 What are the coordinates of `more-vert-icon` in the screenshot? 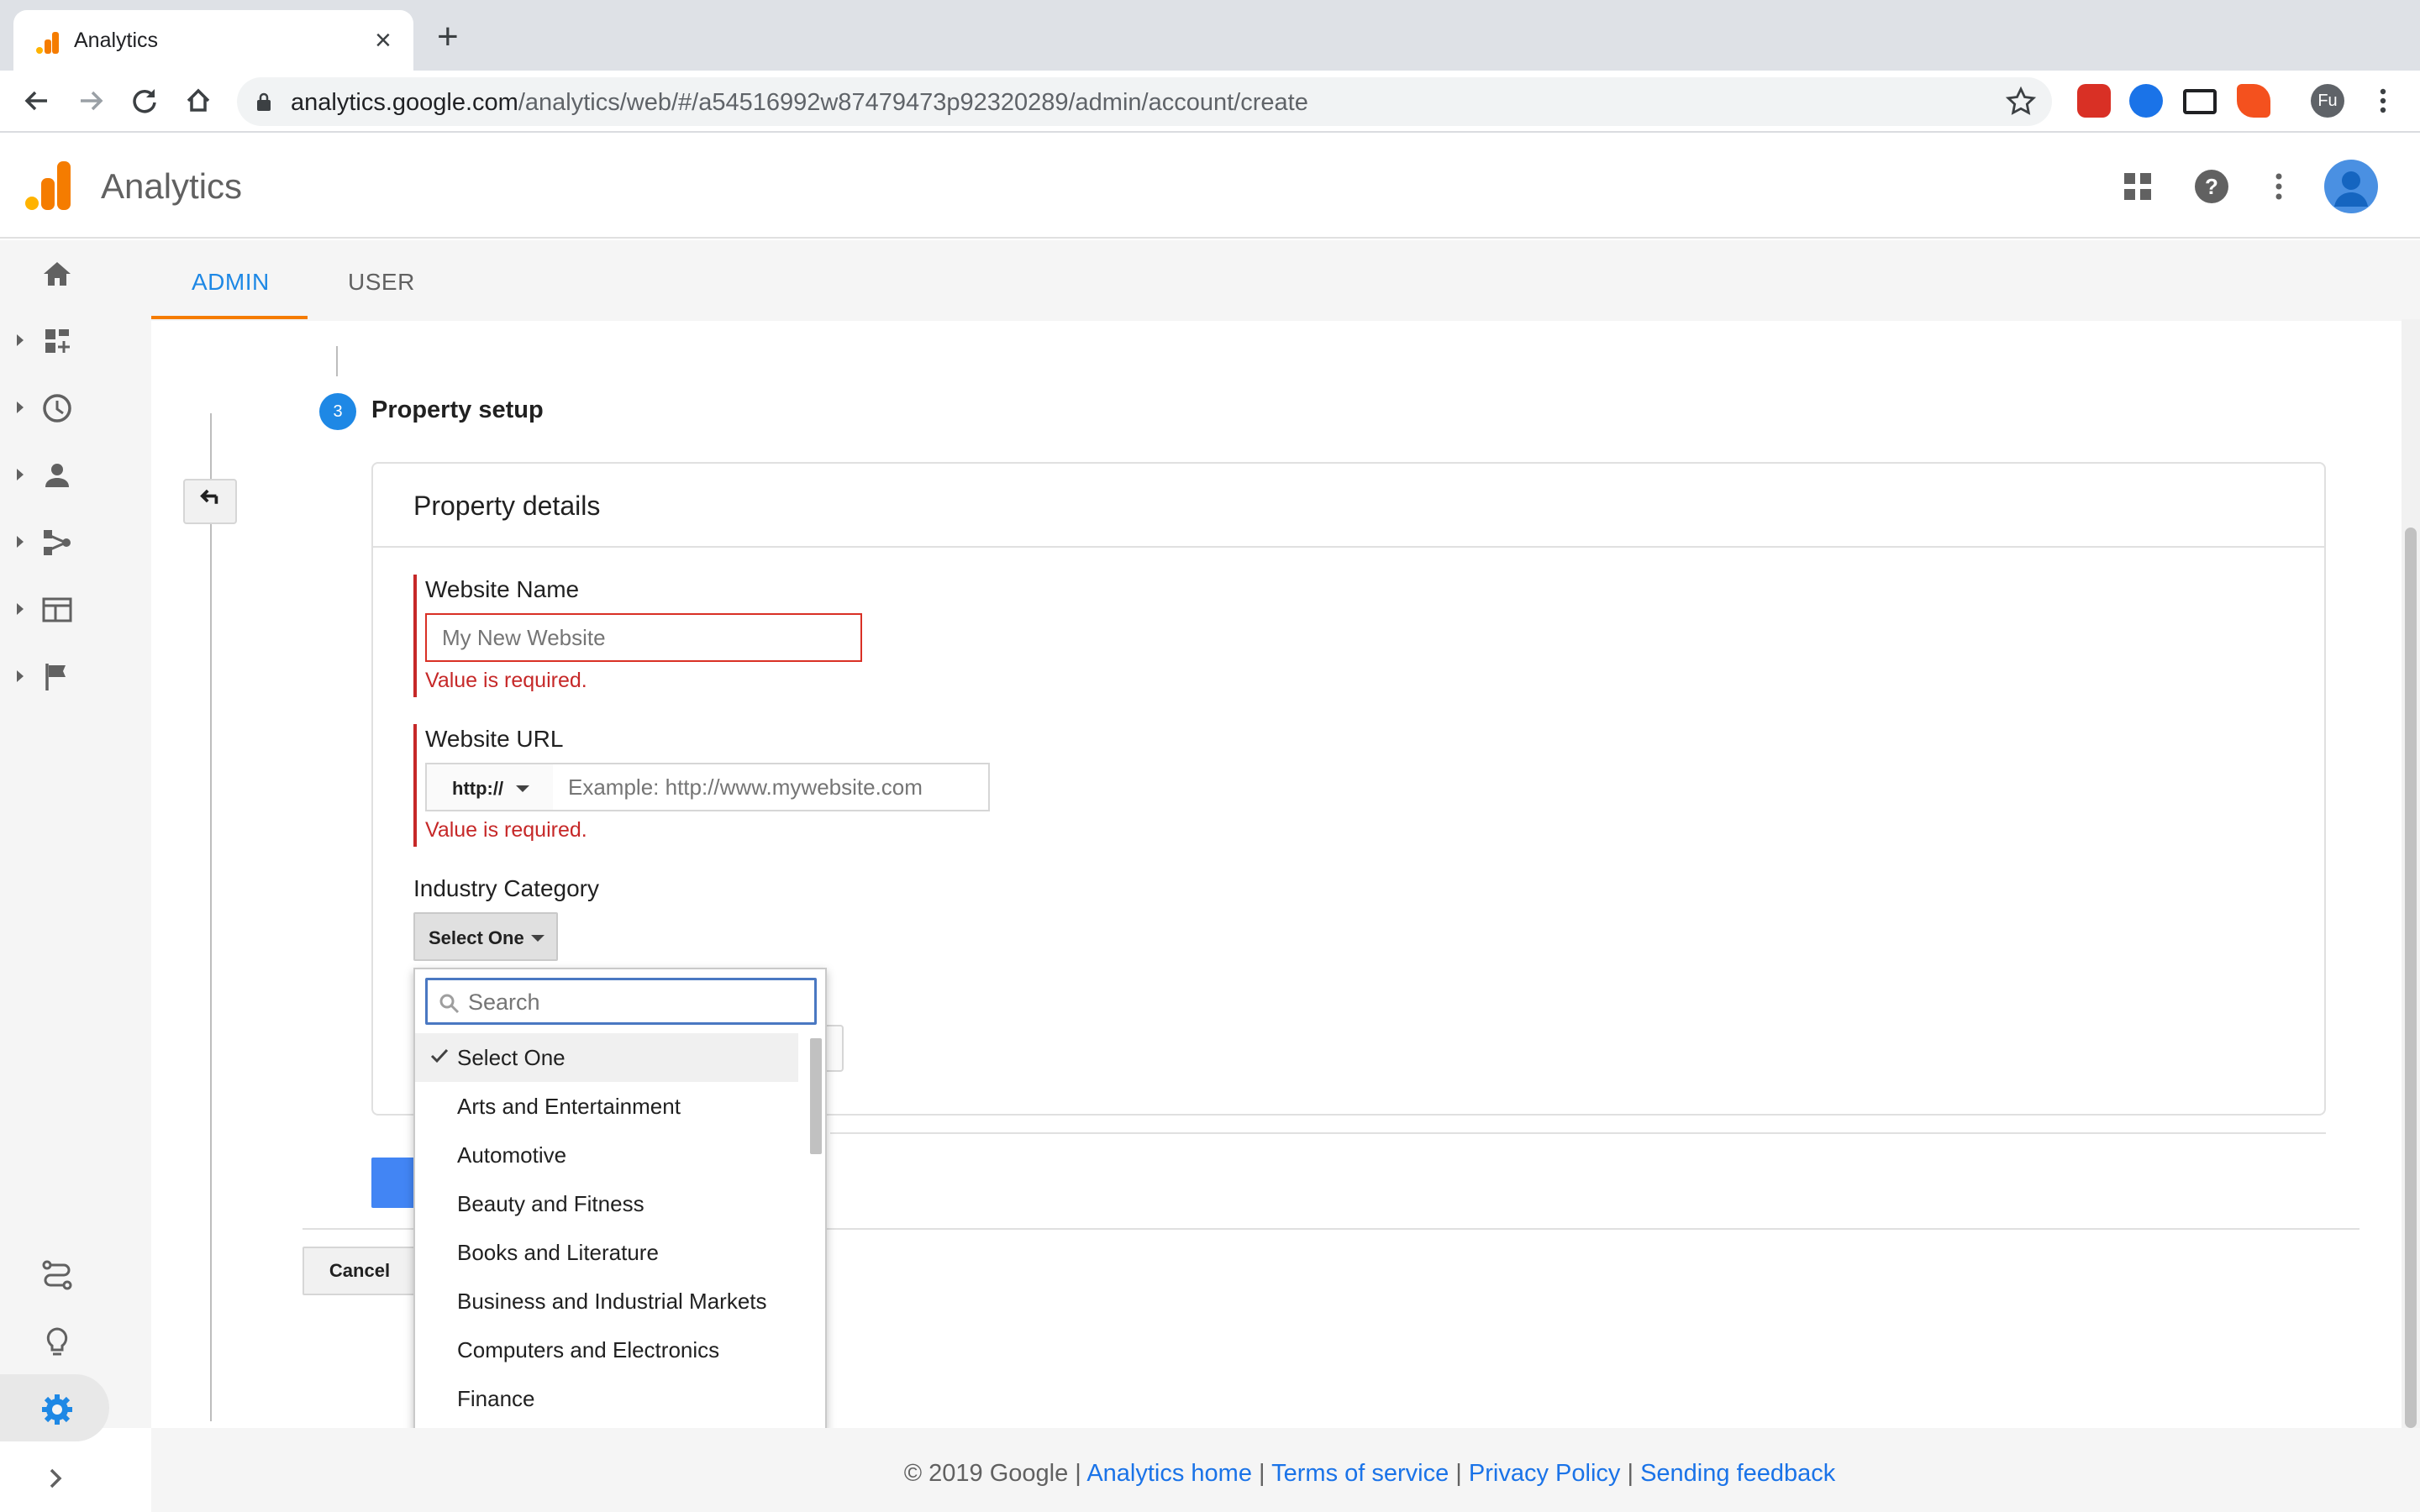 It's located at (2279, 186).